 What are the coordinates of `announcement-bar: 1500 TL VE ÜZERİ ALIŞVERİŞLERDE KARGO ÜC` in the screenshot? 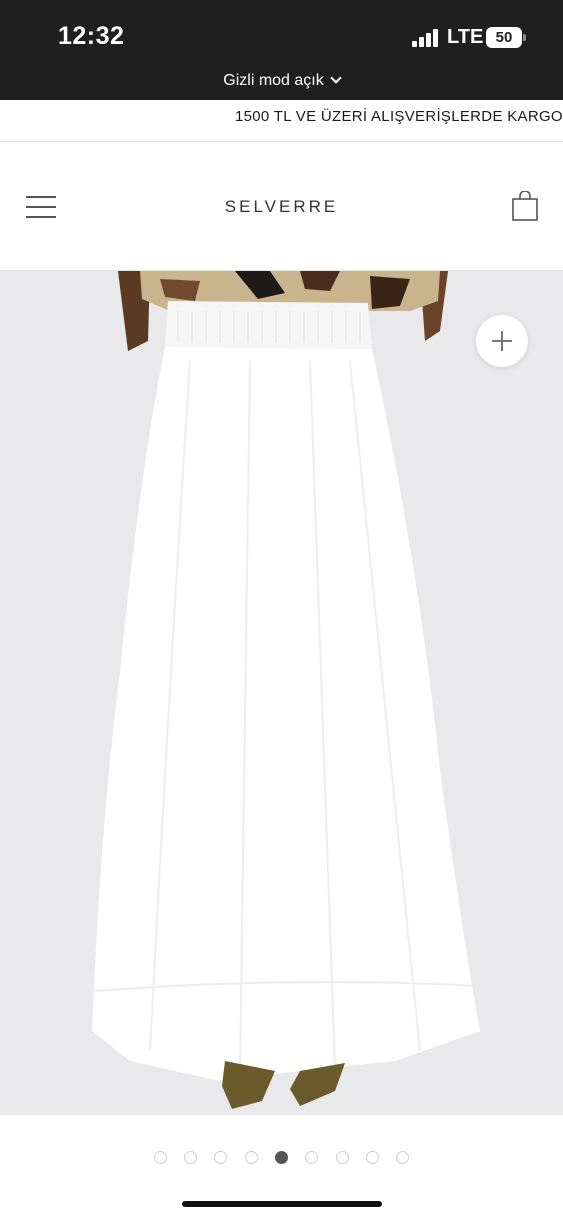 It's located at (281, 121).